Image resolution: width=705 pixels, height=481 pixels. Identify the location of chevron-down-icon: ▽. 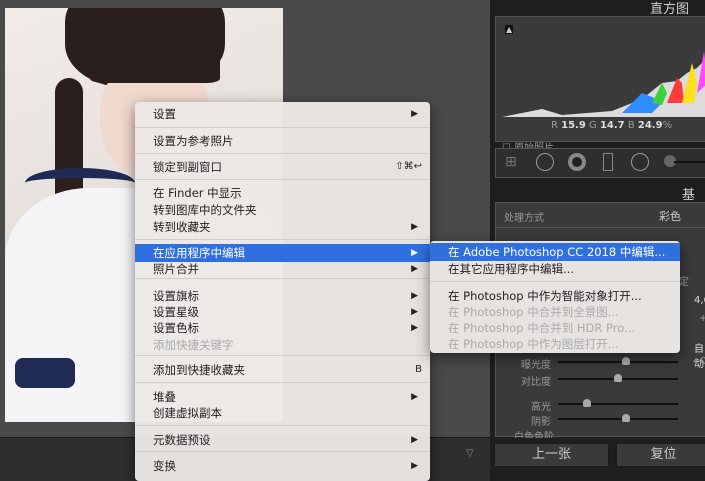
(470, 453).